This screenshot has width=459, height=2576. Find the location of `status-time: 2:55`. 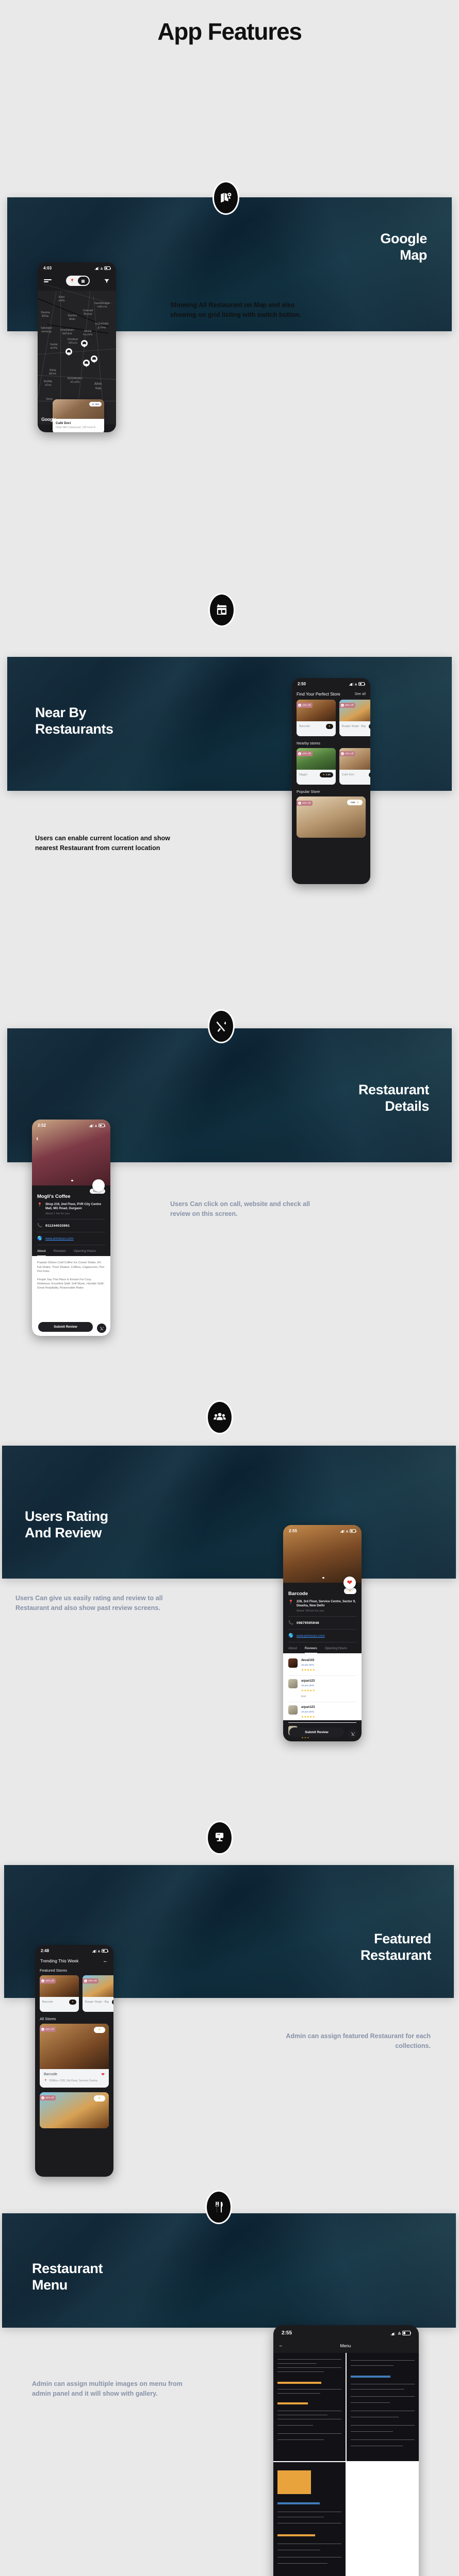

status-time: 2:55 is located at coordinates (293, 1531).